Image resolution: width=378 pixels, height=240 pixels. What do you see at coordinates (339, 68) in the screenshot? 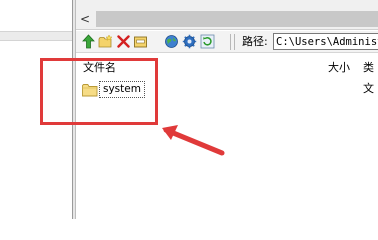
I see `column-header-size: 大小` at bounding box center [339, 68].